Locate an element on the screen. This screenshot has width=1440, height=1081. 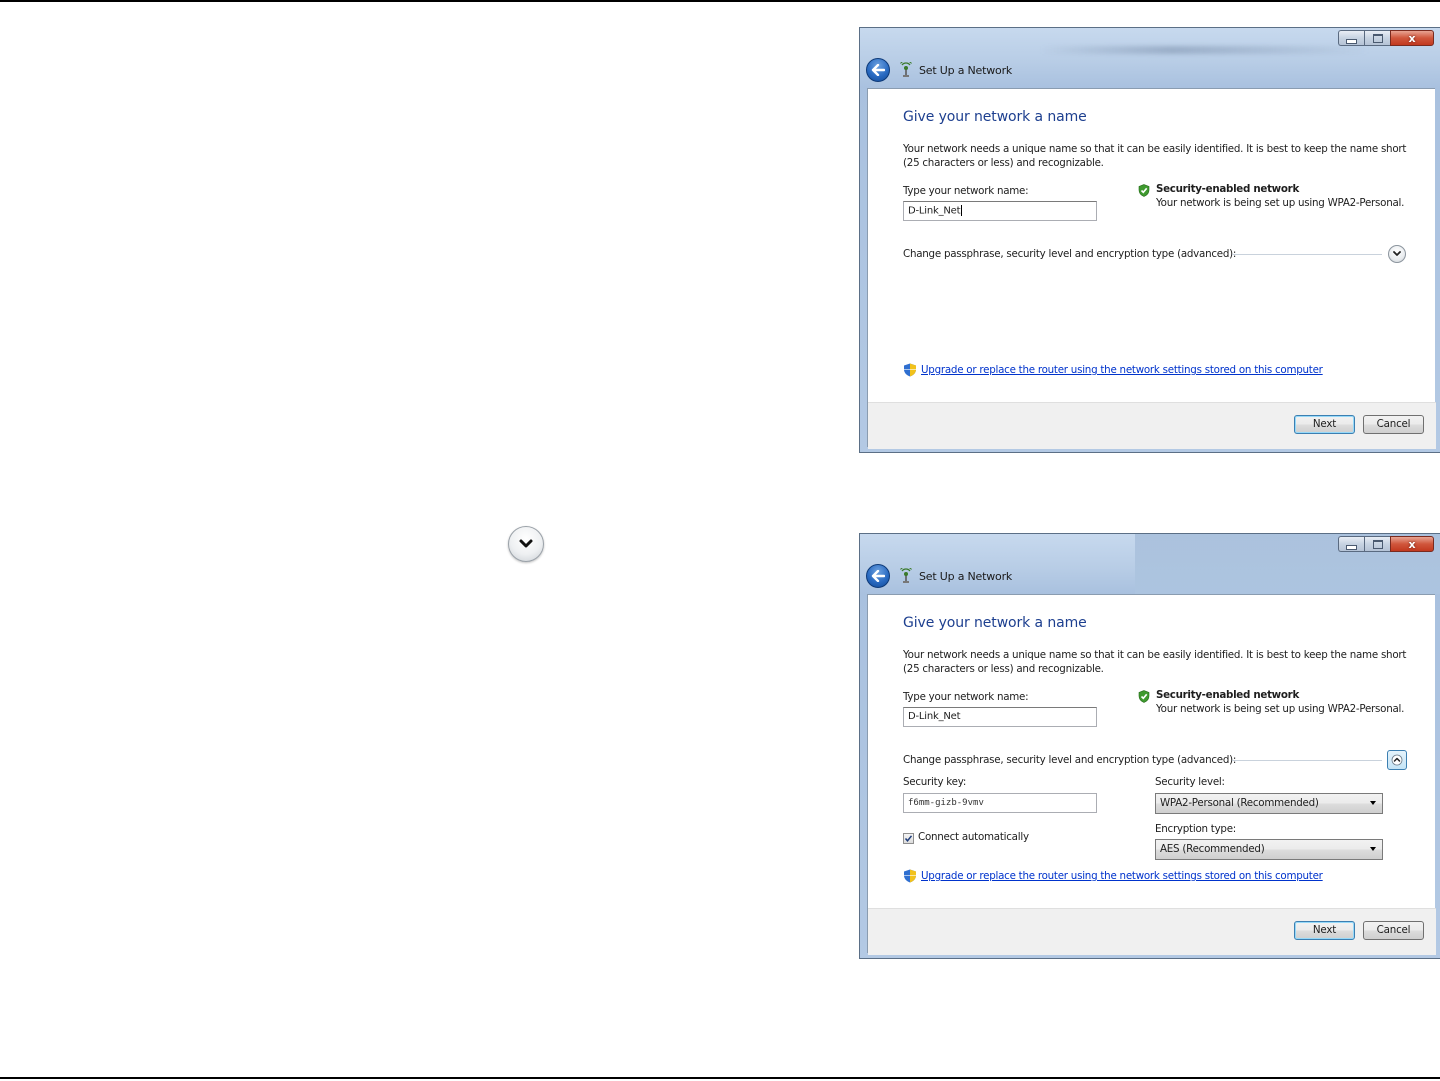
checkmark-icon is located at coordinates (908, 838).